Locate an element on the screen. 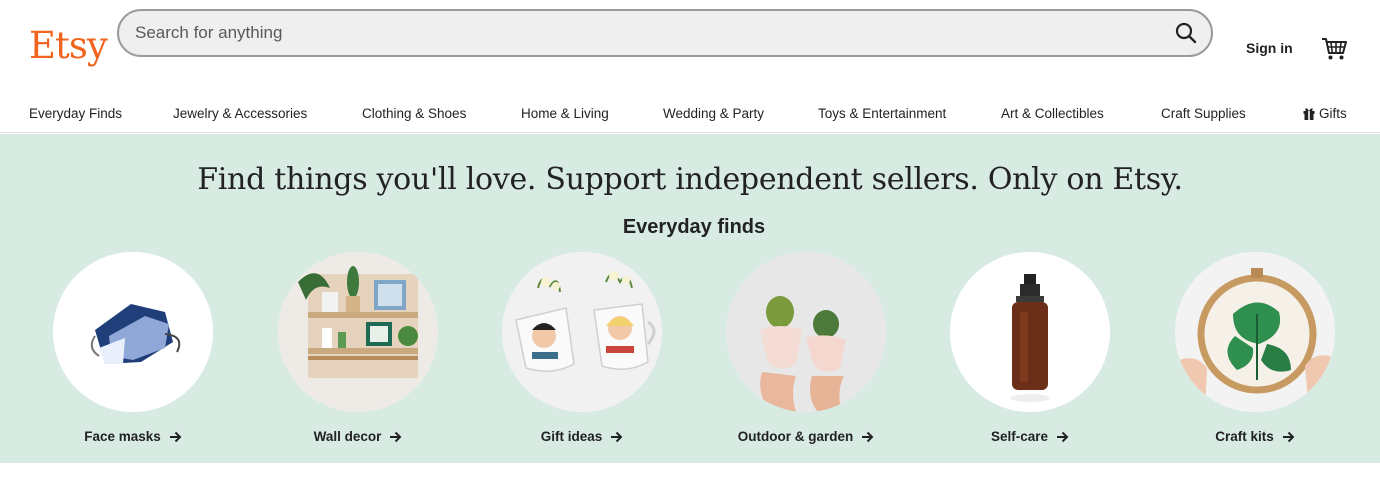 This screenshot has width=1380, height=477. wall-shelf-image is located at coordinates (358, 332).